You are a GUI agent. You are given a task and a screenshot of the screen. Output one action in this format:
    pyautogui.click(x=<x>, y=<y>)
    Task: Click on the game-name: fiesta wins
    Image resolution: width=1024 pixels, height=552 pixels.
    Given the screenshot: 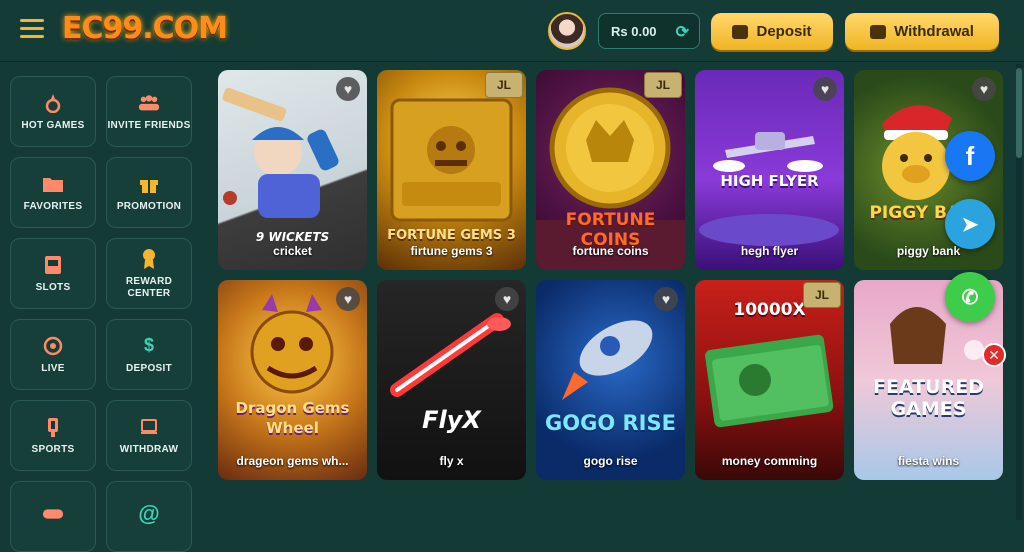 What is the action you would take?
    pyautogui.click(x=928, y=461)
    